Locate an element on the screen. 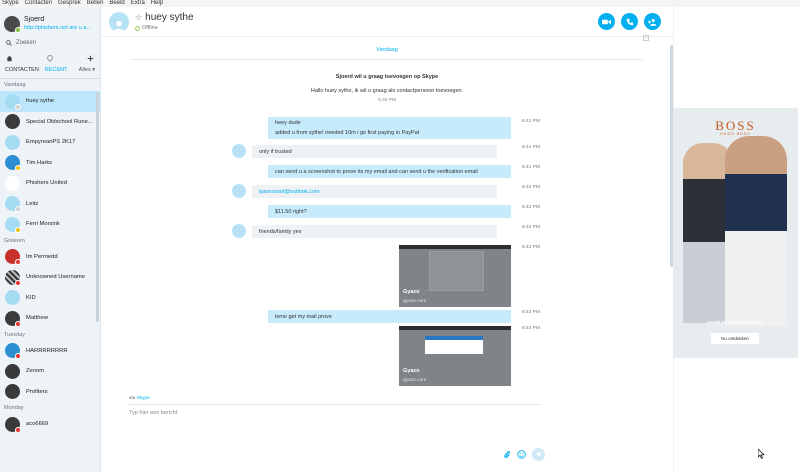 This screenshot has width=800, height=472. ad-model-right is located at coordinates (756, 231).